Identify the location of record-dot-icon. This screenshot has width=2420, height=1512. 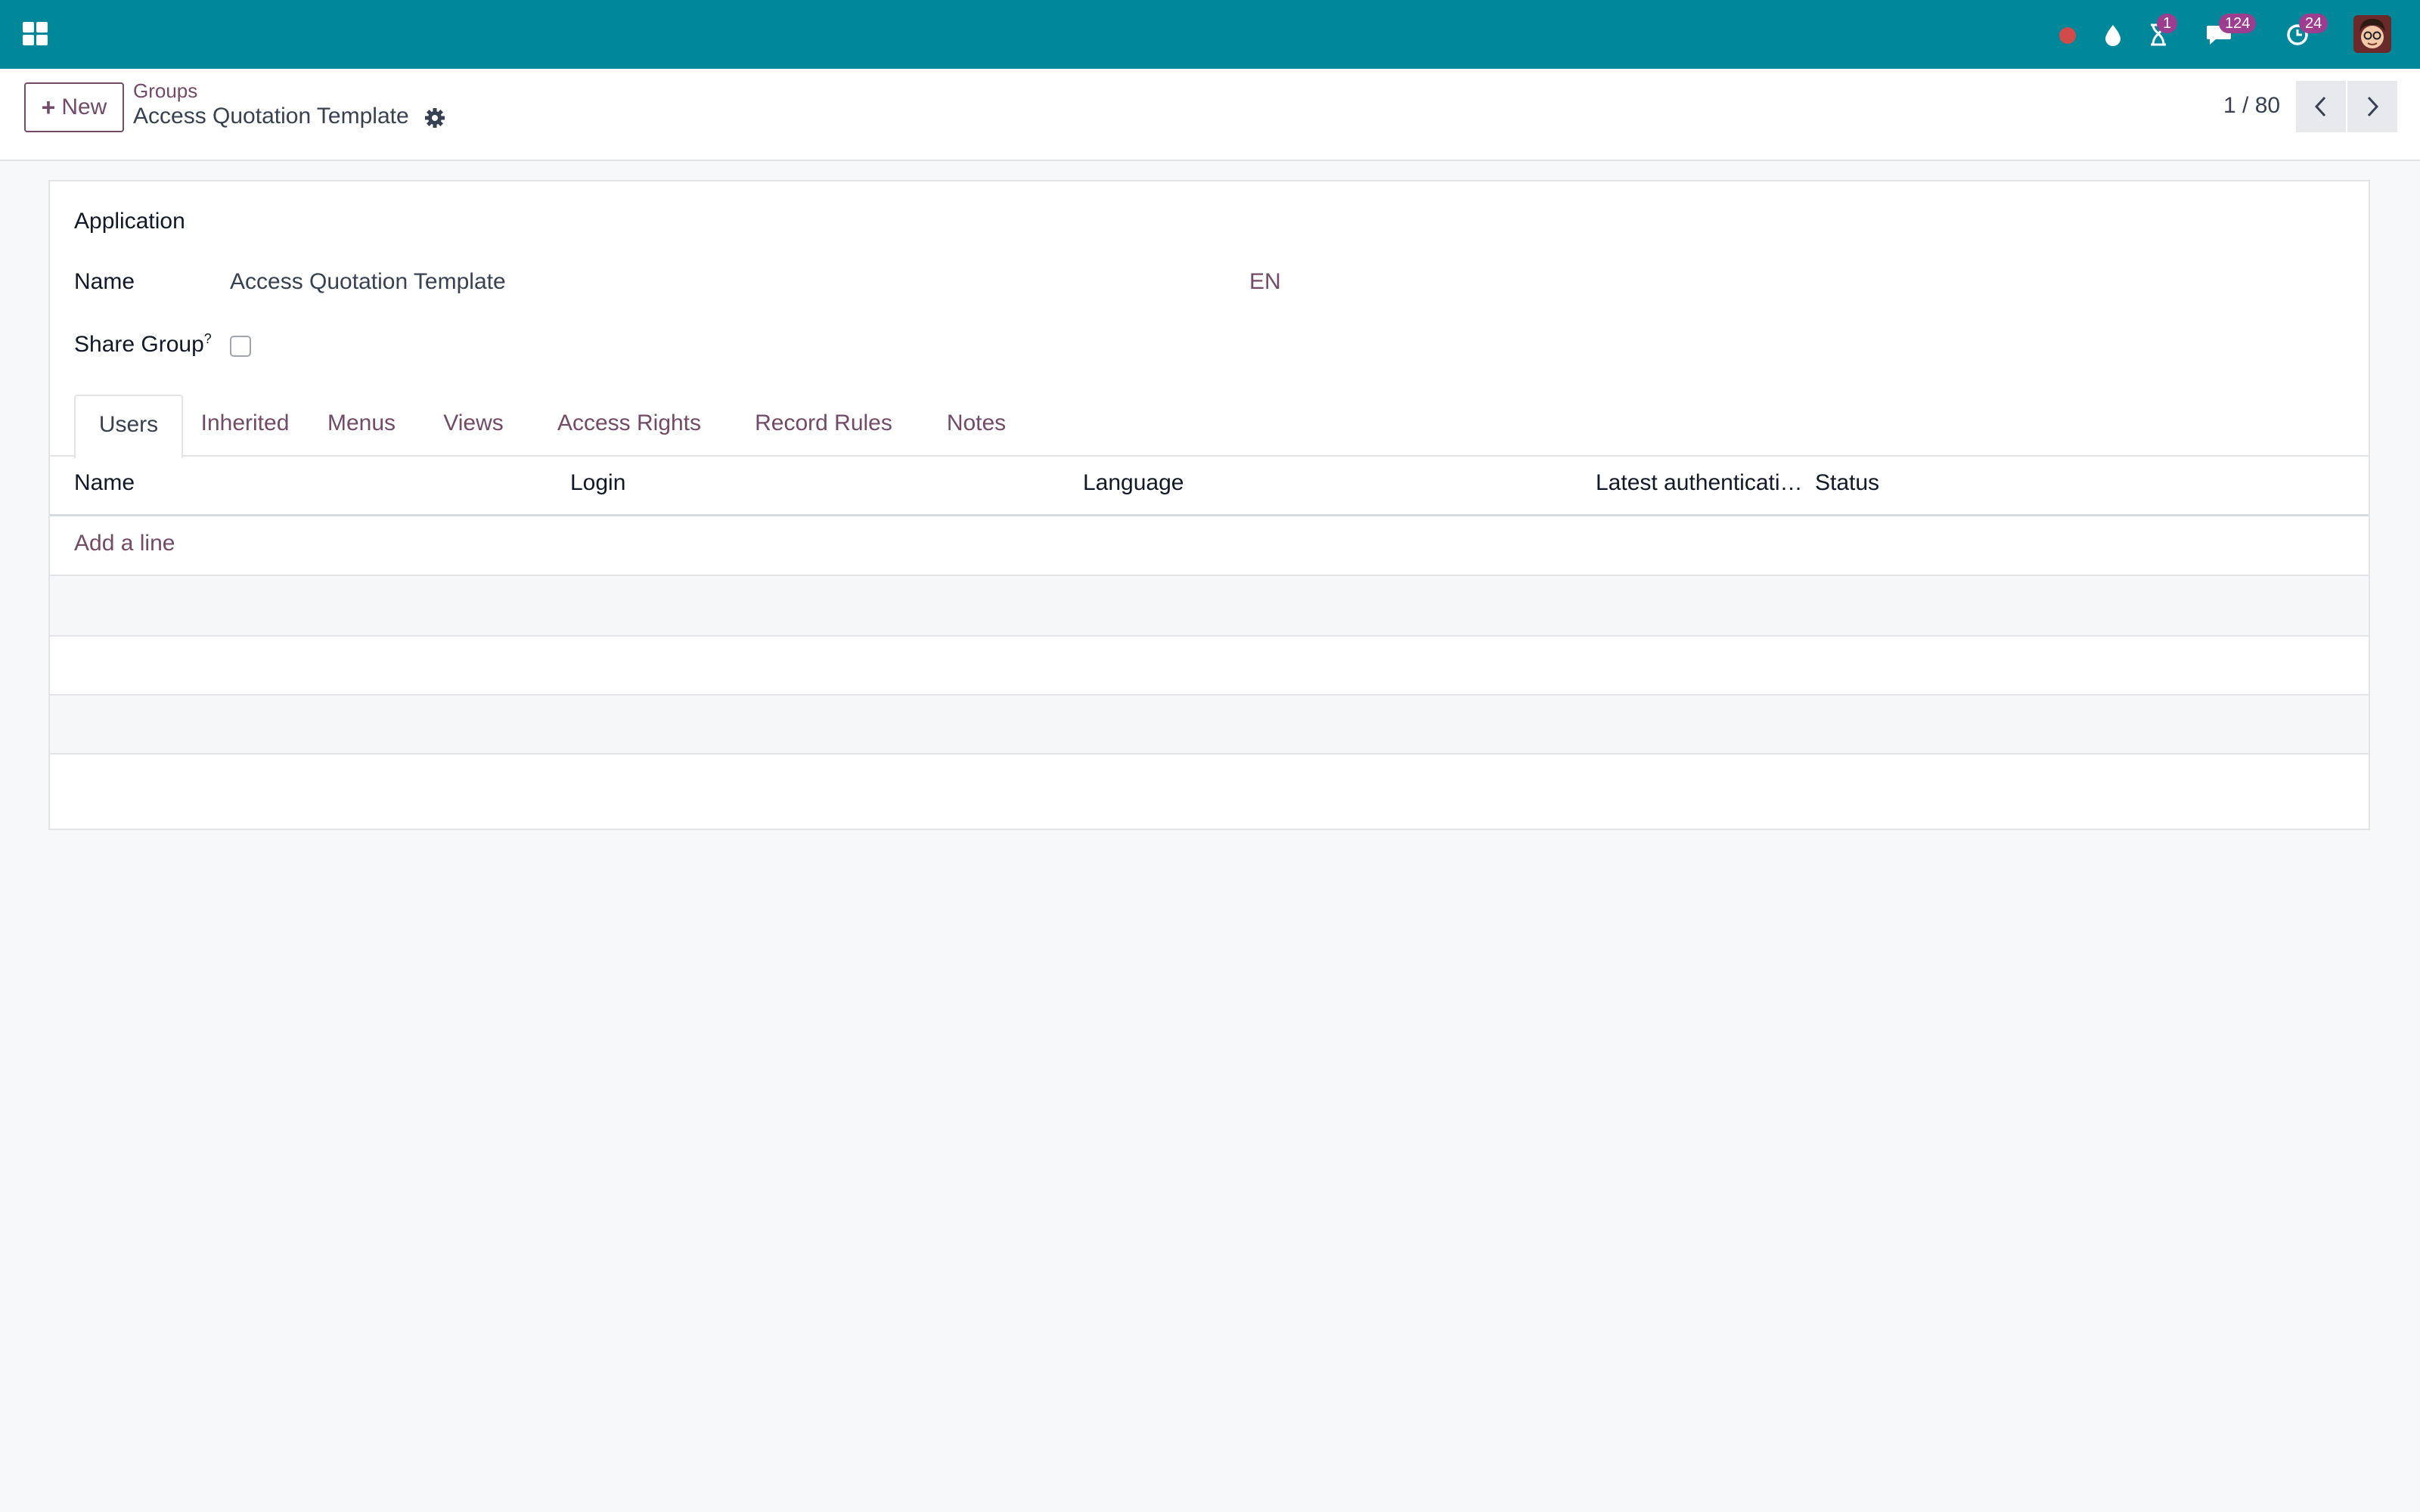
(2067, 34).